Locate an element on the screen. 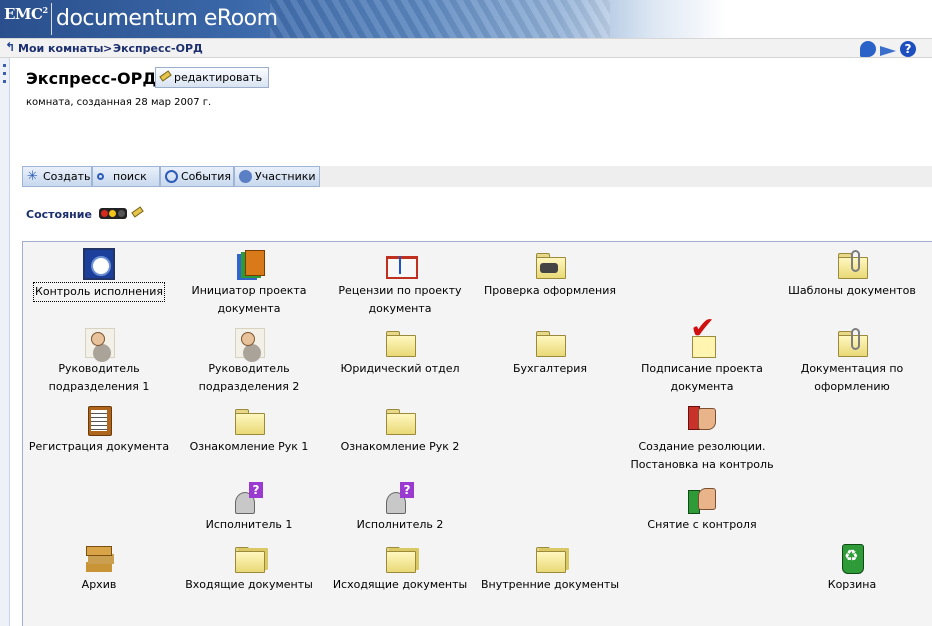 The height and width of the screenshot is (626, 932). item-legal: Юридический отдел is located at coordinates (400, 352).